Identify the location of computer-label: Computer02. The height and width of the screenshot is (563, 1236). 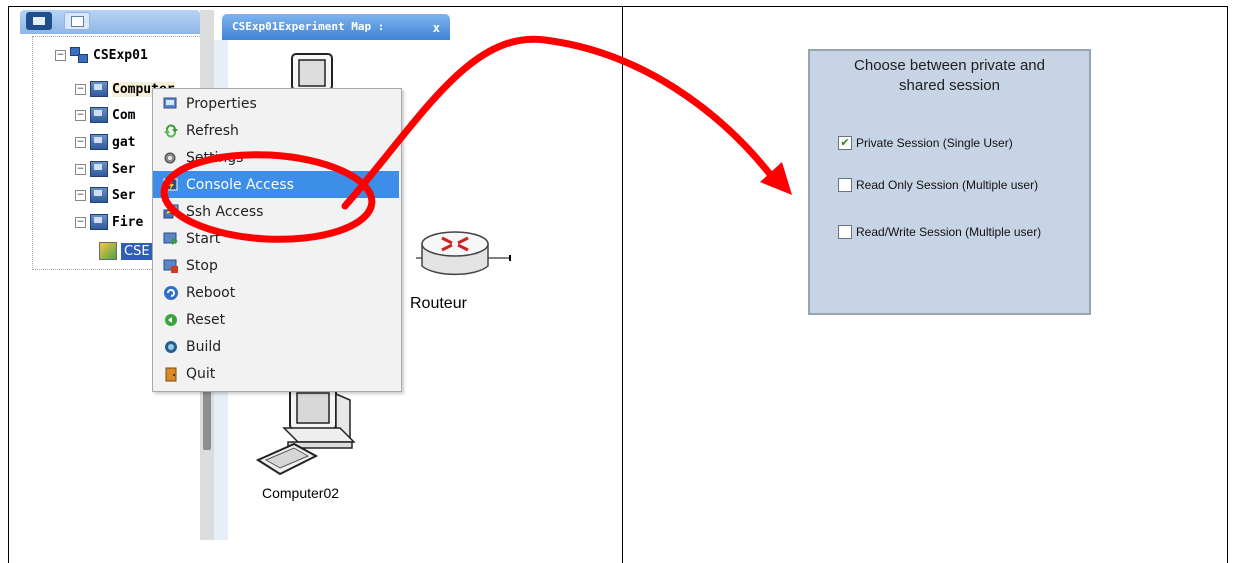
(301, 493).